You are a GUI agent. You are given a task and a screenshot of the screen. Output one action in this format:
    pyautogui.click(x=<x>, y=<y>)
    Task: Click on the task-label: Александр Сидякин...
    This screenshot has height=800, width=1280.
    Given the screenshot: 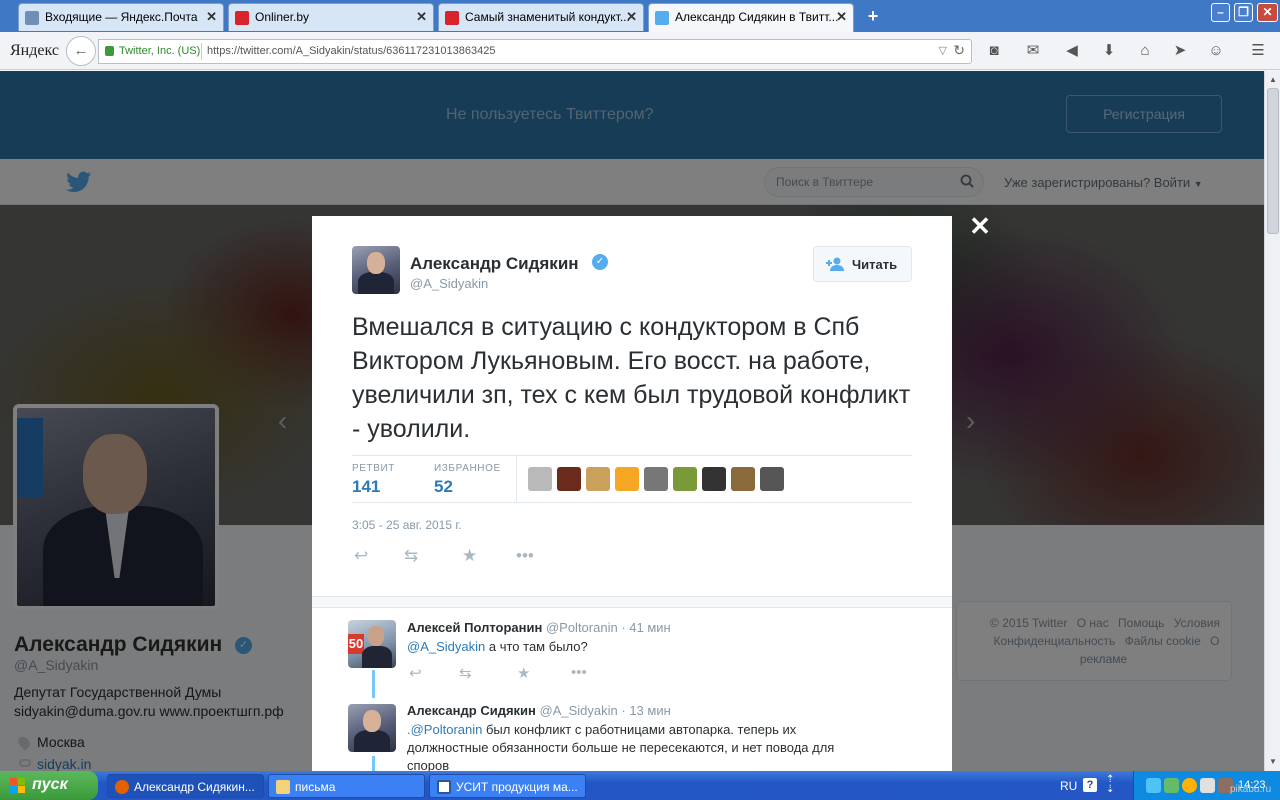 What is the action you would take?
    pyautogui.click(x=194, y=787)
    